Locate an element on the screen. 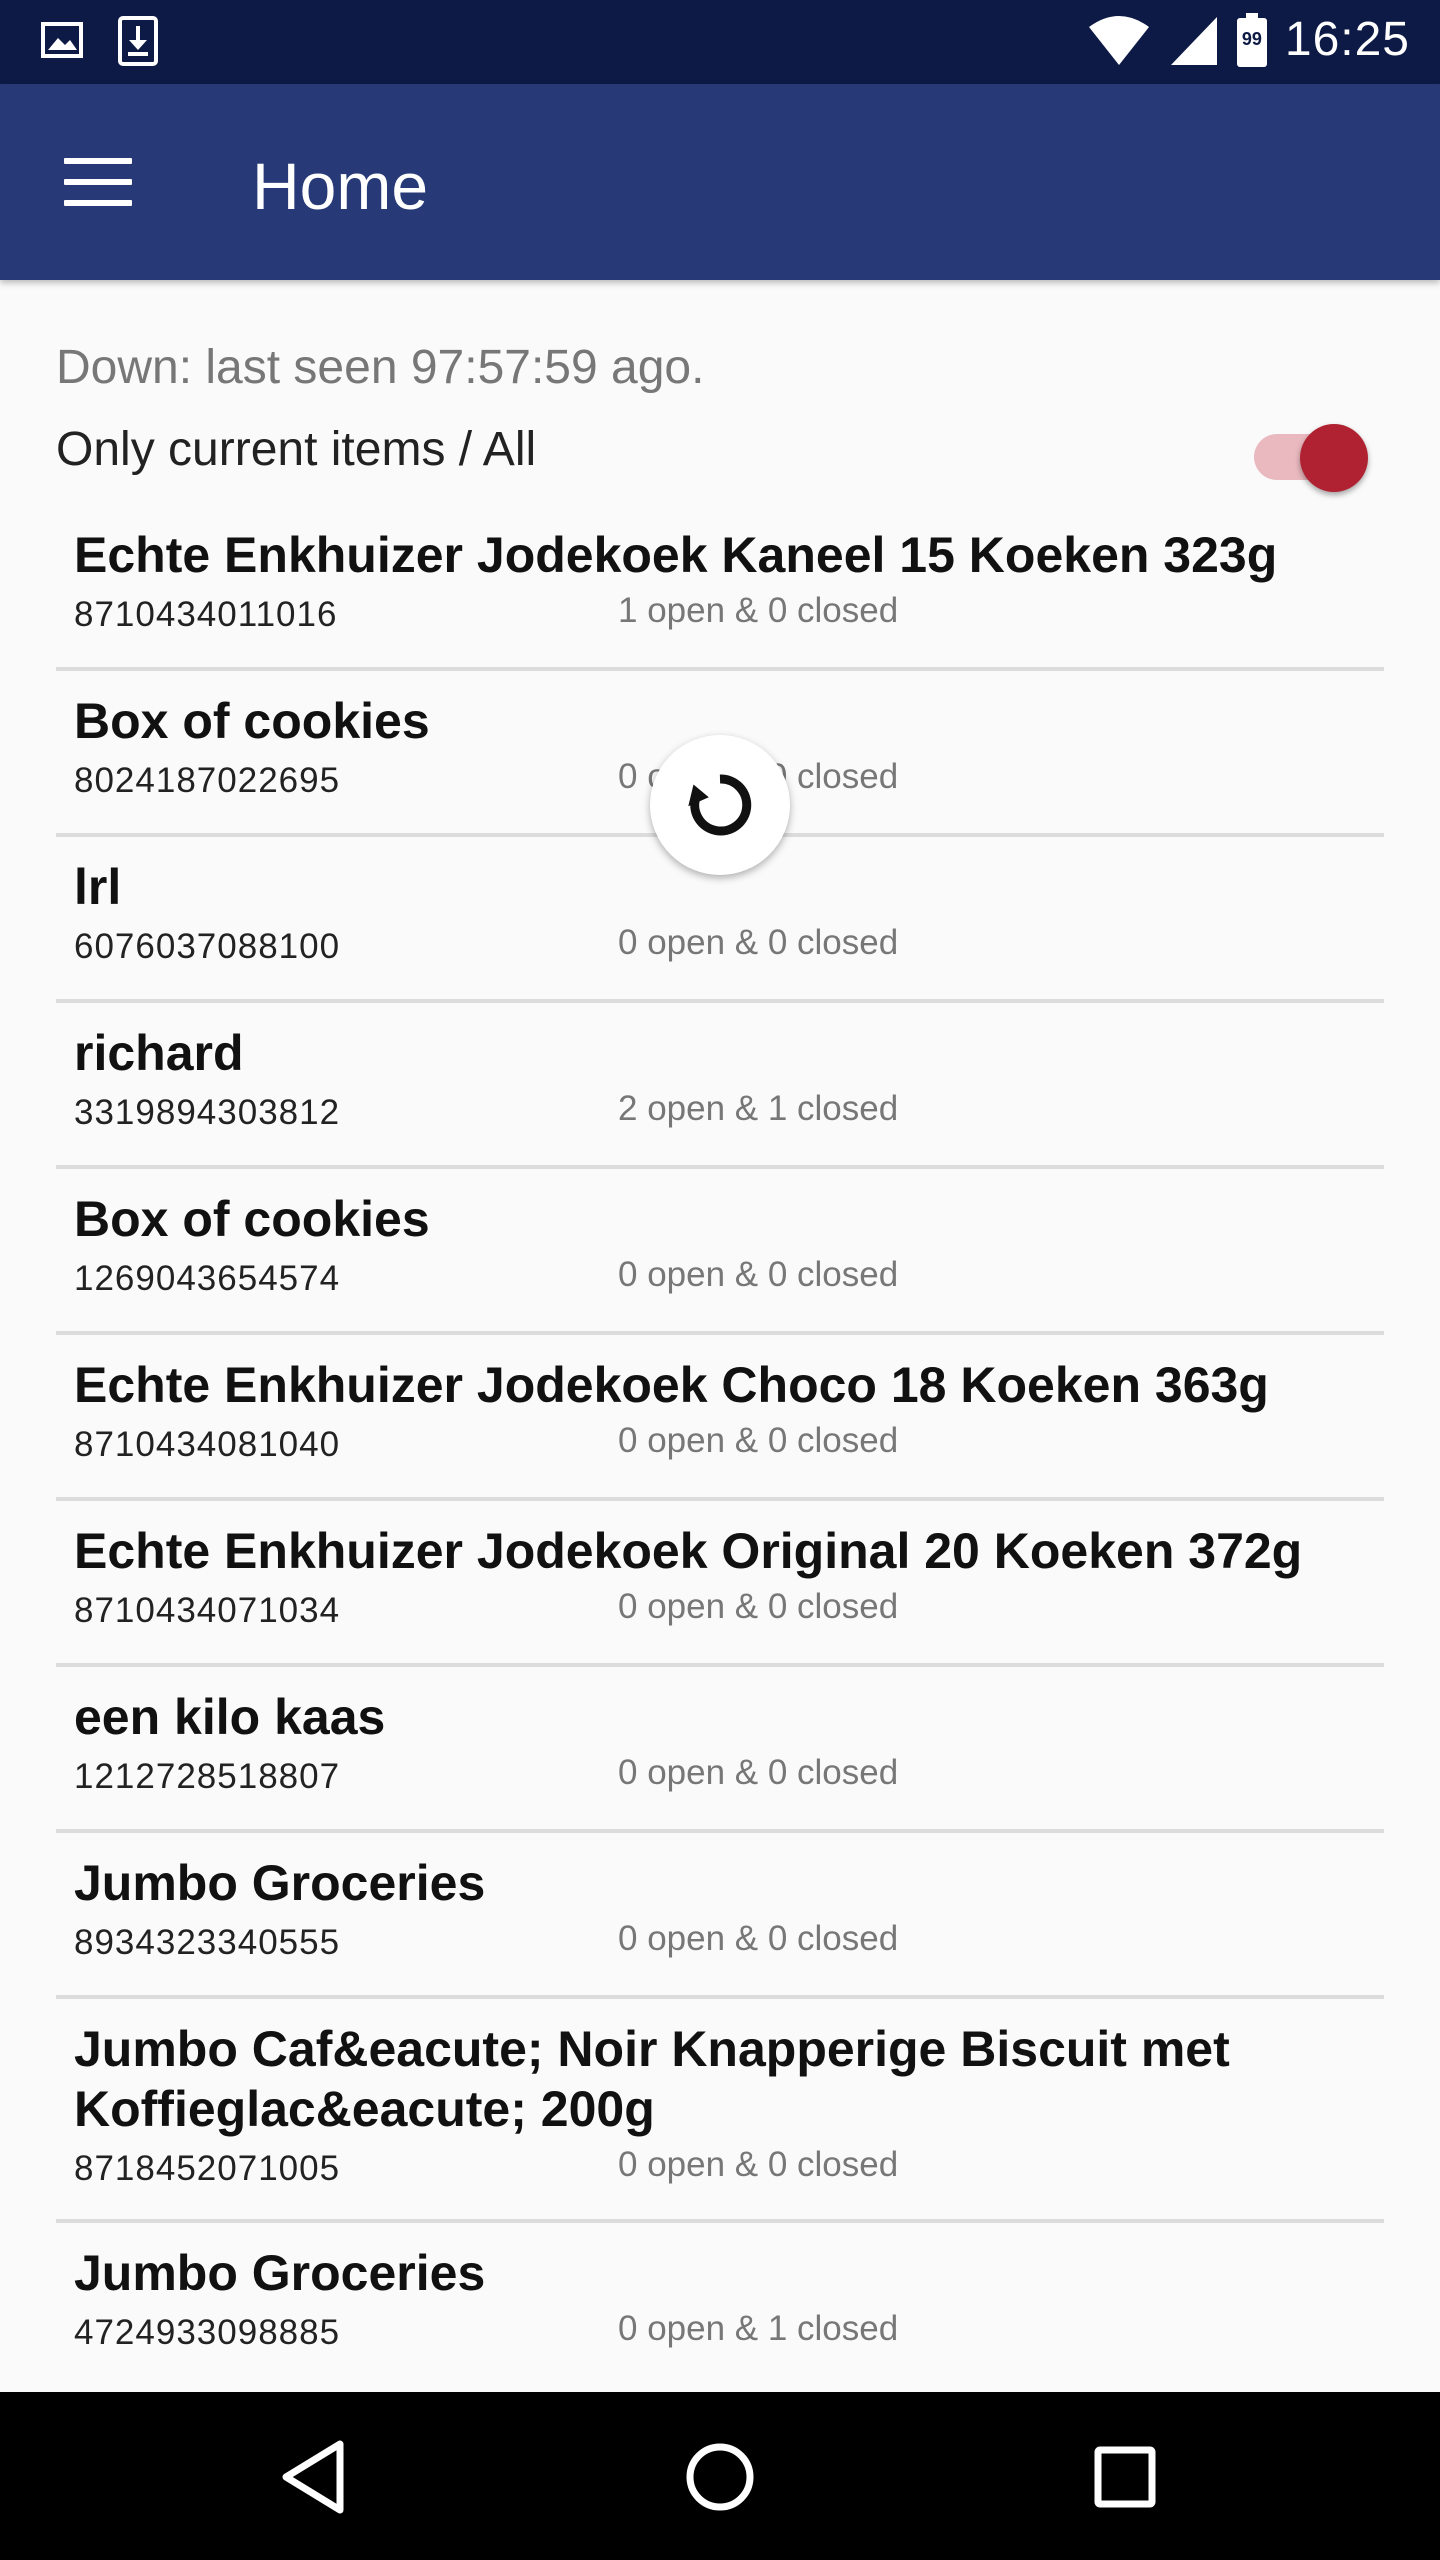 The image size is (1440, 2560). image-icon is located at coordinates (62, 40).